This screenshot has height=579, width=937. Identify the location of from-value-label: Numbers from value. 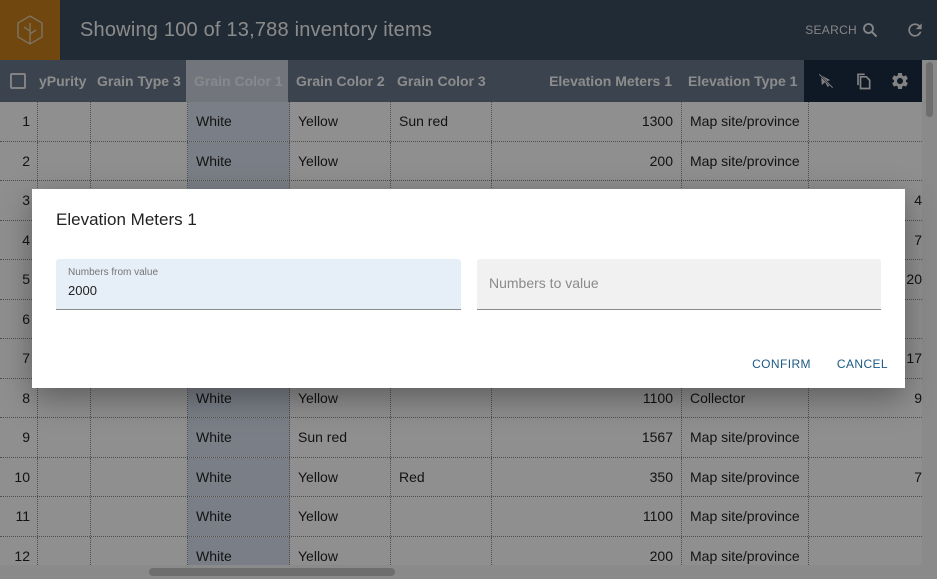
(113, 272).